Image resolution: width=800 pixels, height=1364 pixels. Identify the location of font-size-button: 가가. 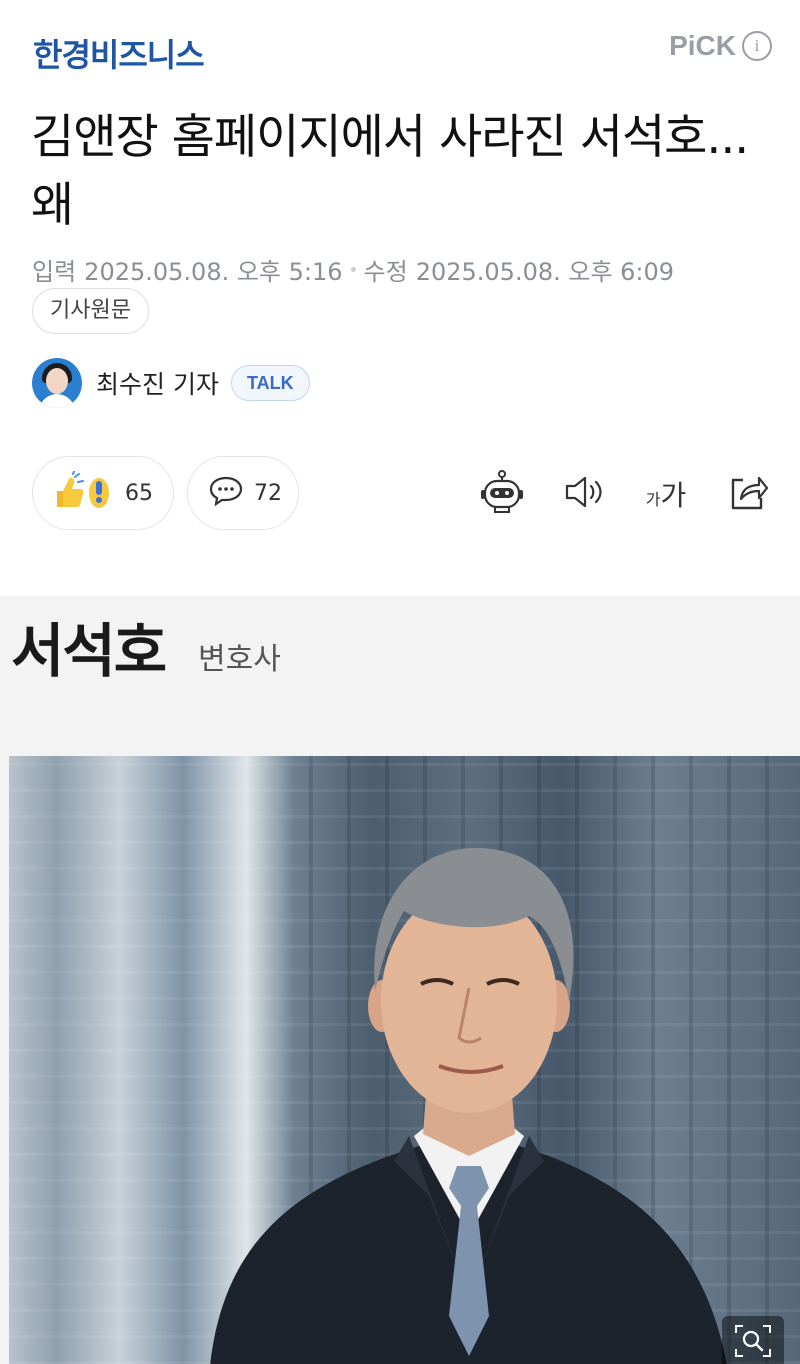
(666, 494).